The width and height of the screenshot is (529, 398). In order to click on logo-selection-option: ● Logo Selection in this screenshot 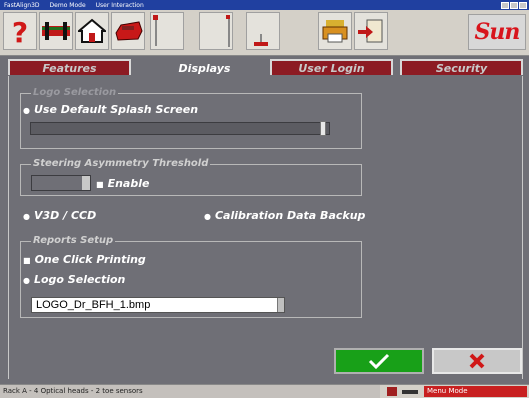, I will do `click(74, 279)`.